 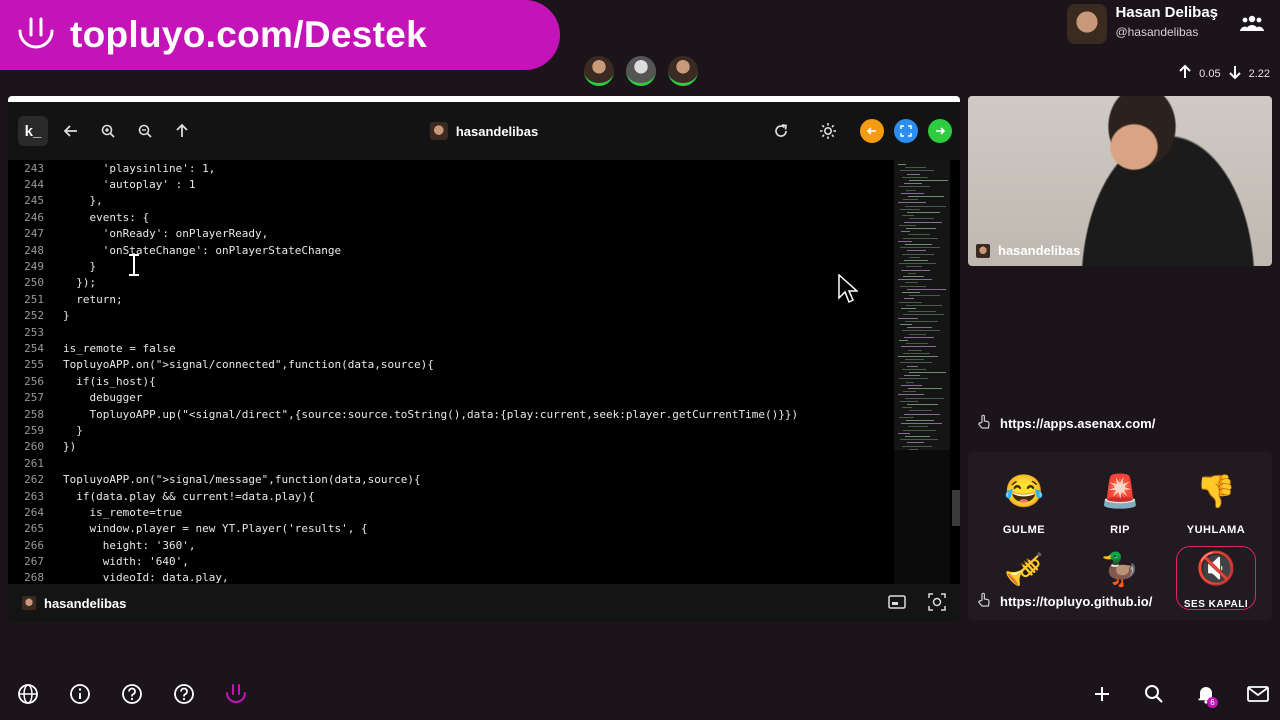 What do you see at coordinates (132, 694) in the screenshot?
I see `help-icon` at bounding box center [132, 694].